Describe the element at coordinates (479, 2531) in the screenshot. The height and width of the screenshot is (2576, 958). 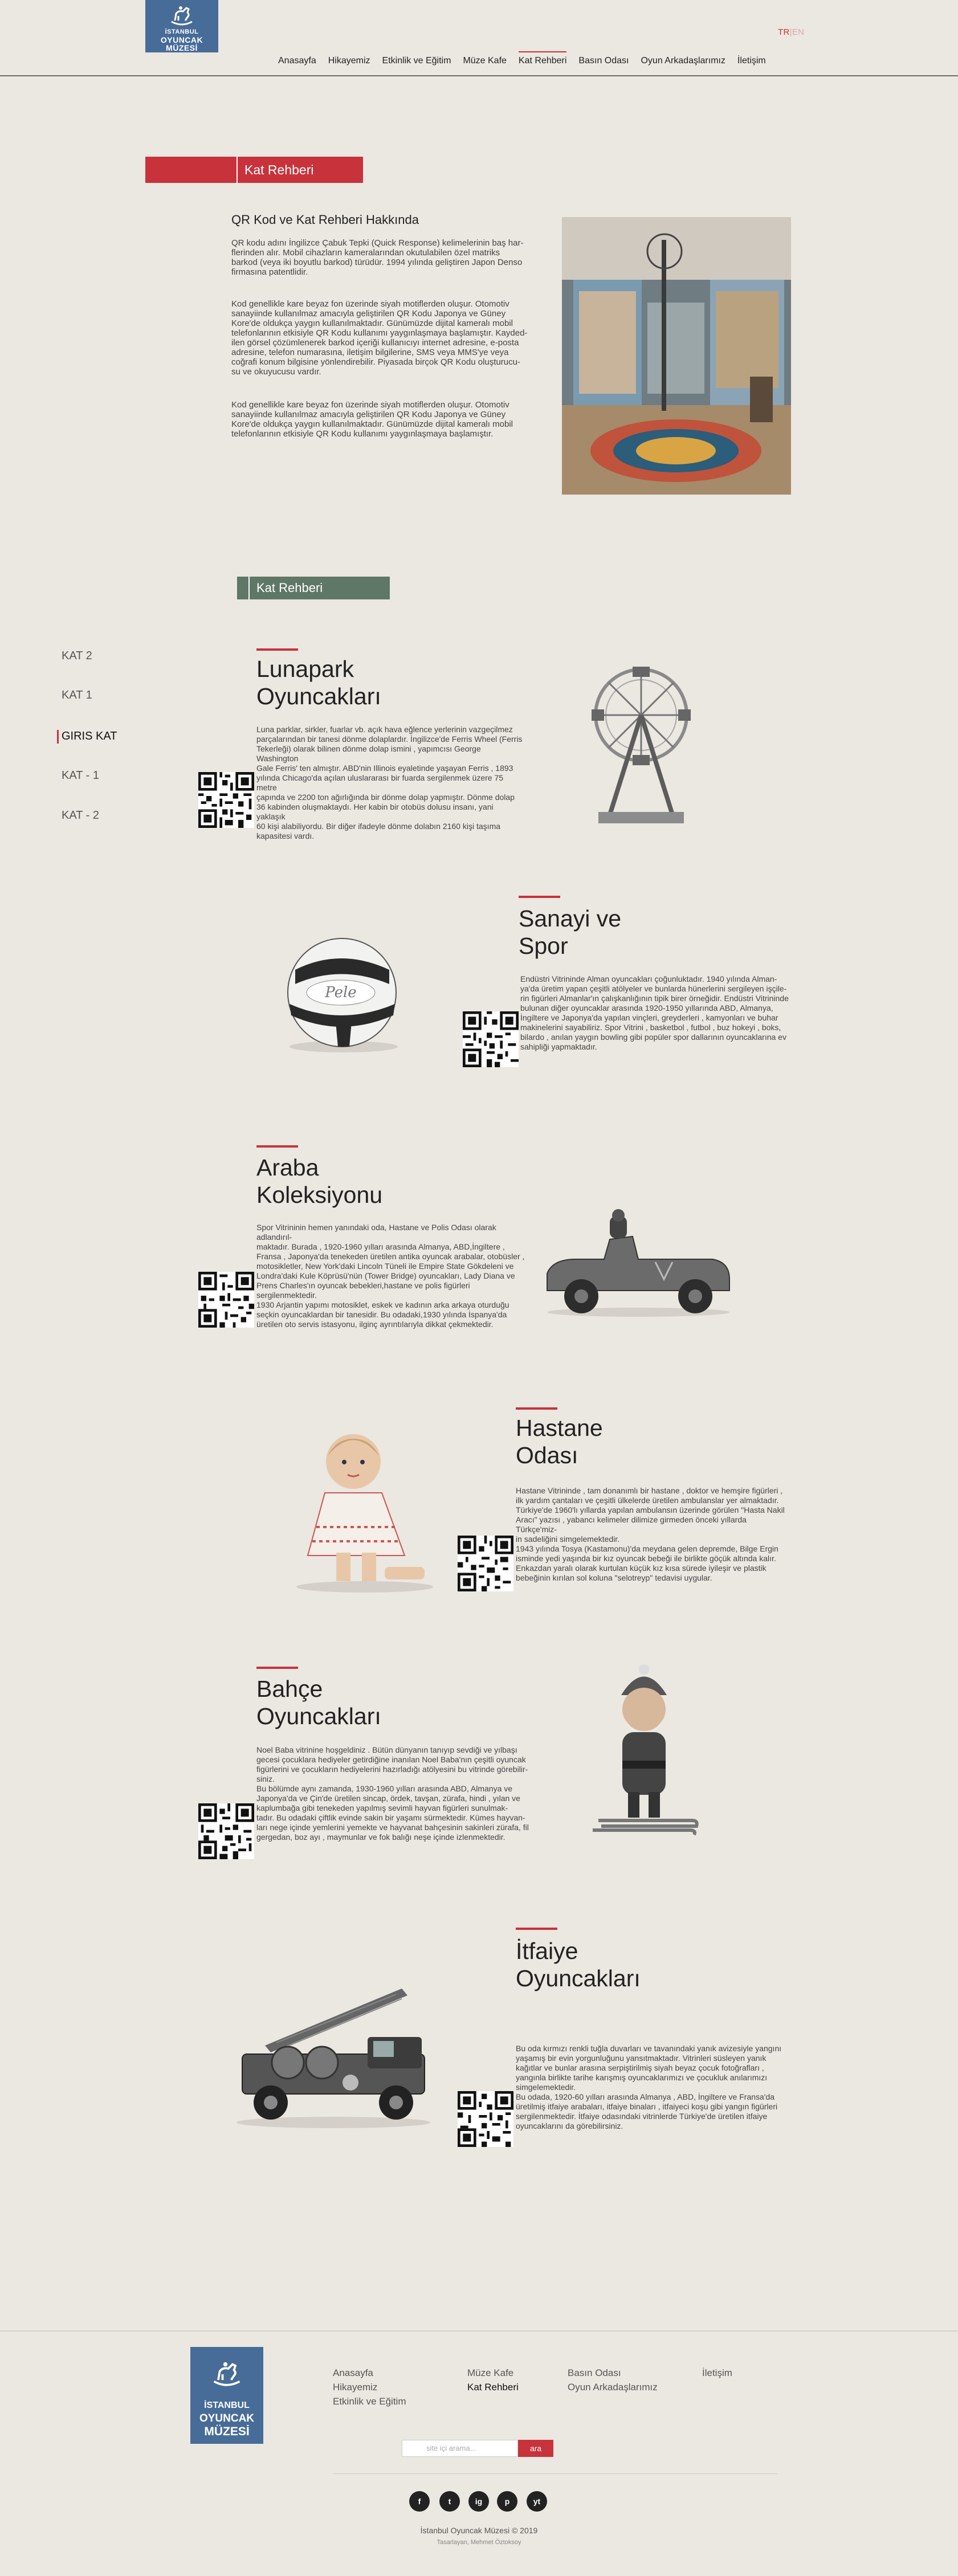
I see `copyright: İstanbul Oyuncak Müzesi © 2019` at that location.